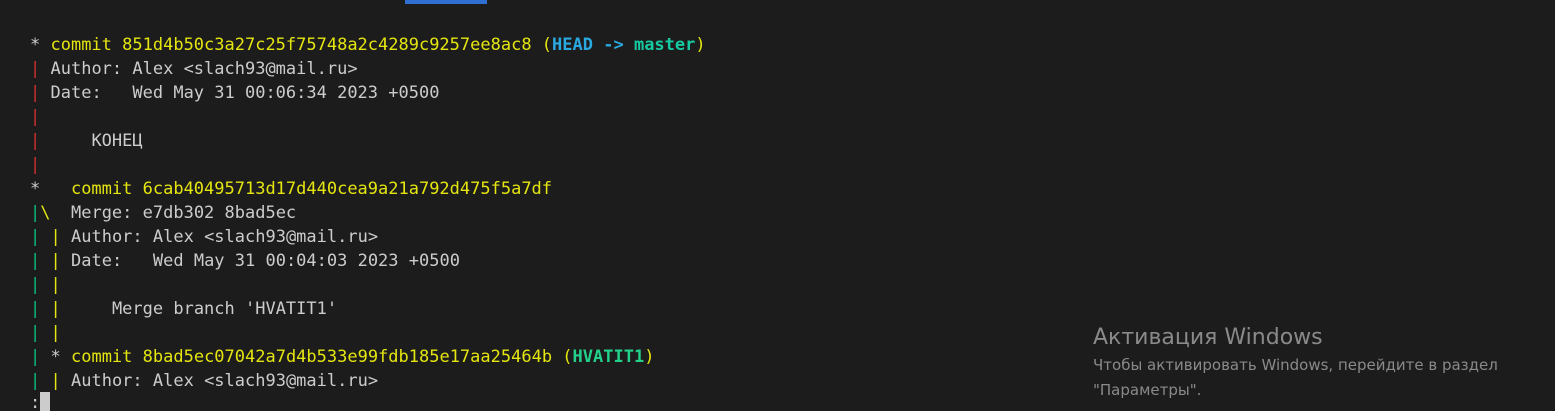  Describe the element at coordinates (219, 213) in the screenshot. I see `merge-value: e7db302 8bad5ec` at that location.